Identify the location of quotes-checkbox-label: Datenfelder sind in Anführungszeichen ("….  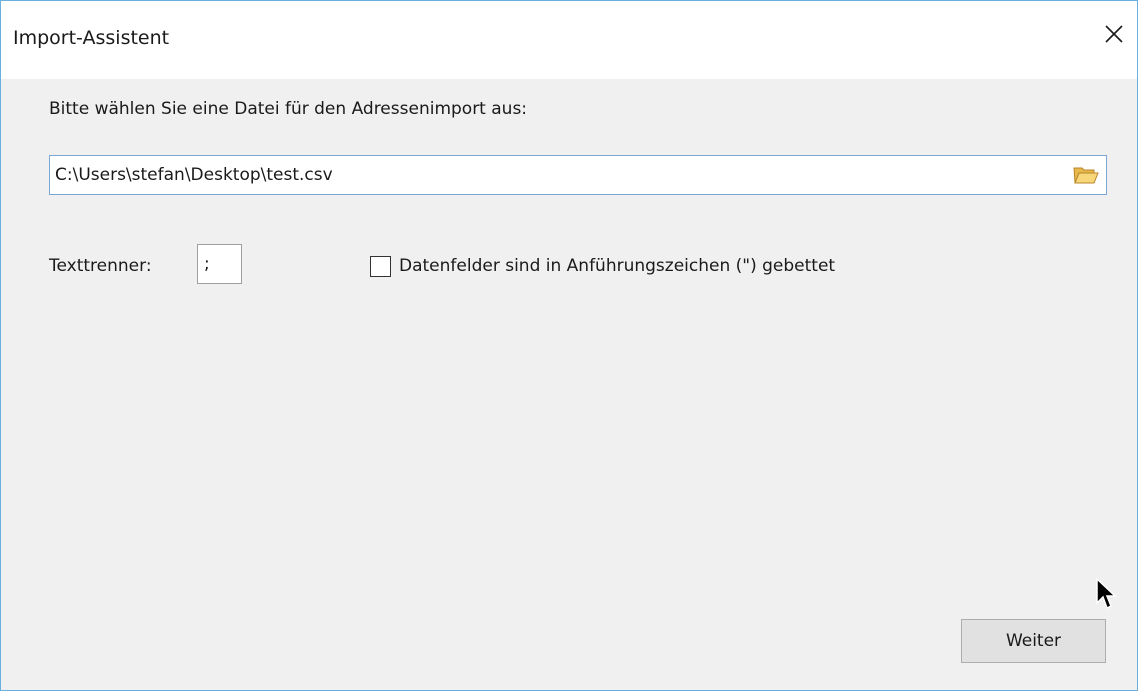
(617, 266).